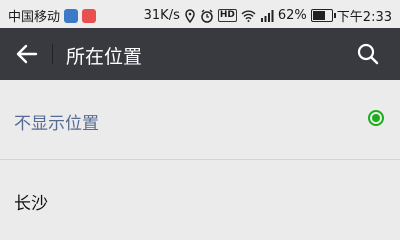 Image resolution: width=400 pixels, height=240 pixels. I want to click on cellular-signal-icon, so click(267, 15).